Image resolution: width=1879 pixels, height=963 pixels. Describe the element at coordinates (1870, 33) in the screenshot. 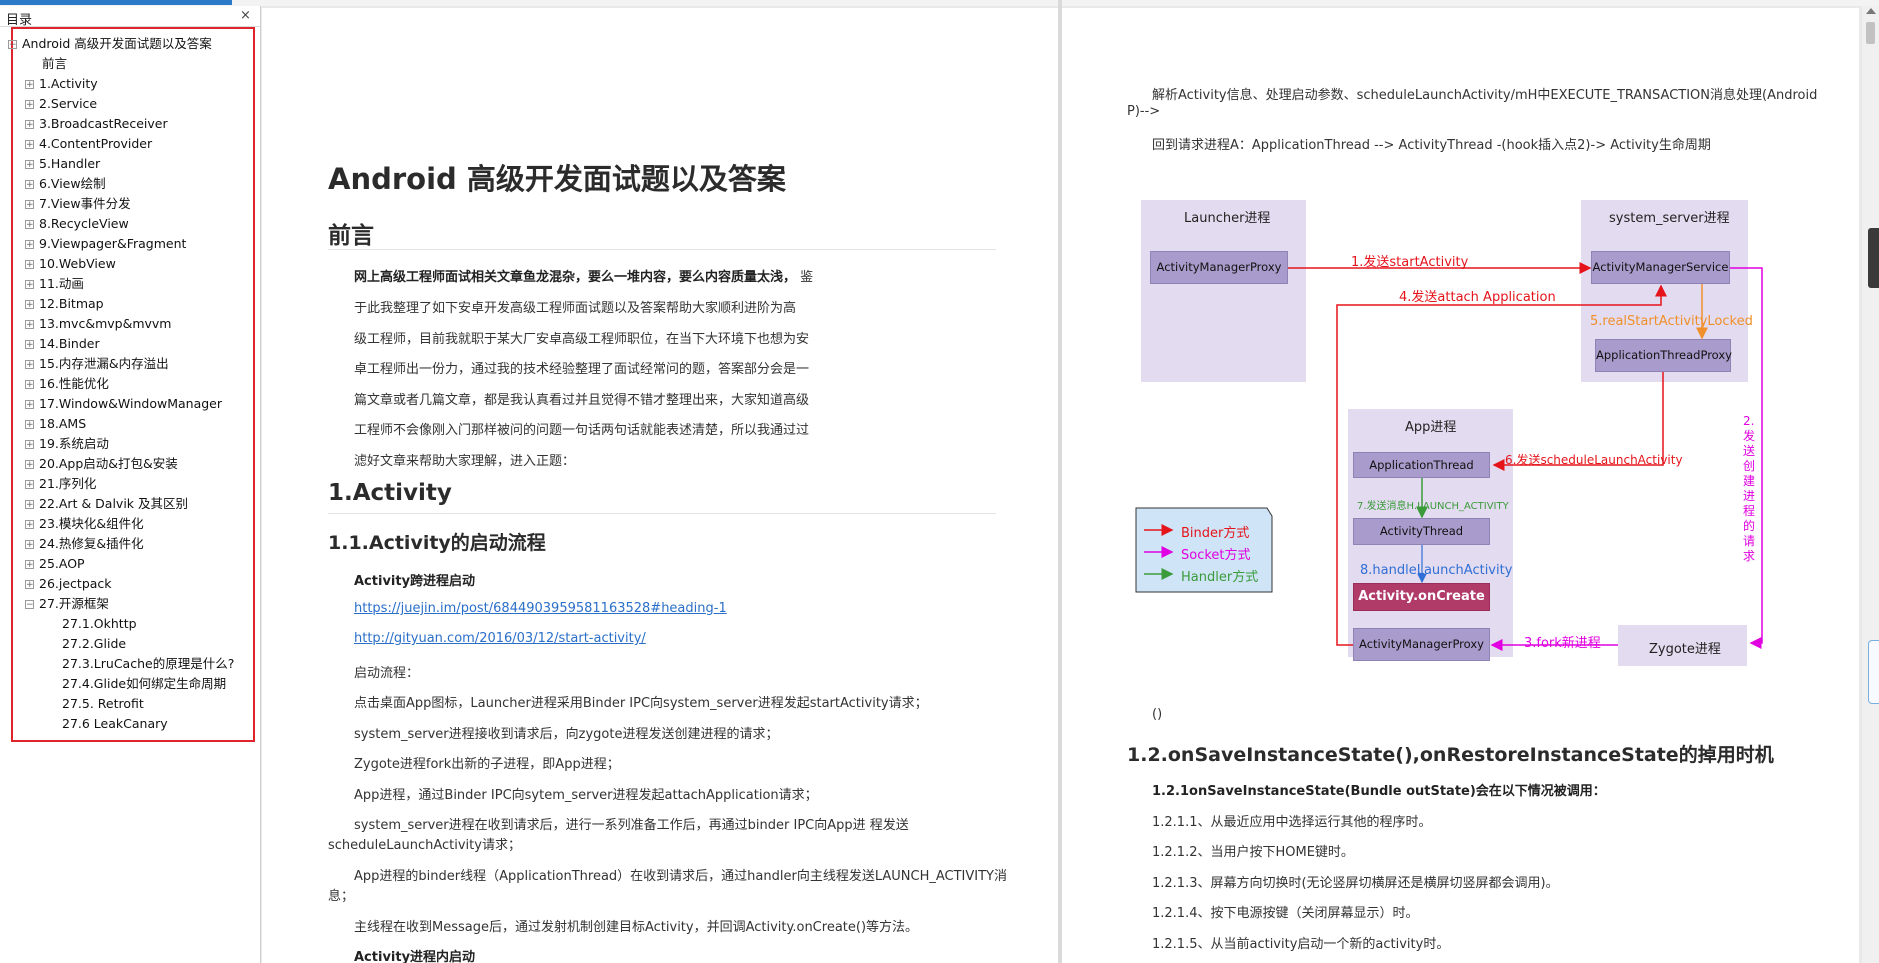

I see `scrollbar-thumb` at that location.